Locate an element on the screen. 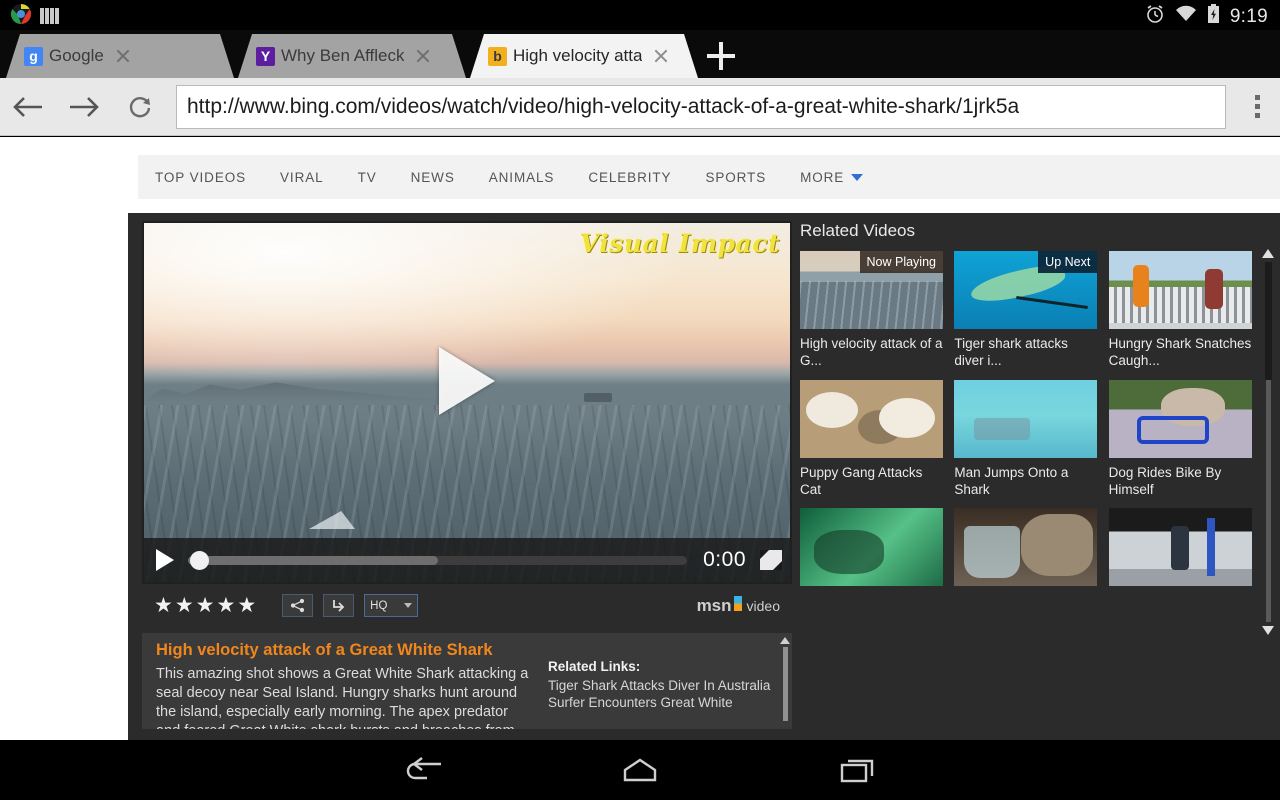  related-link-item: Surfer Encounters Great White is located at coordinates (660, 702).